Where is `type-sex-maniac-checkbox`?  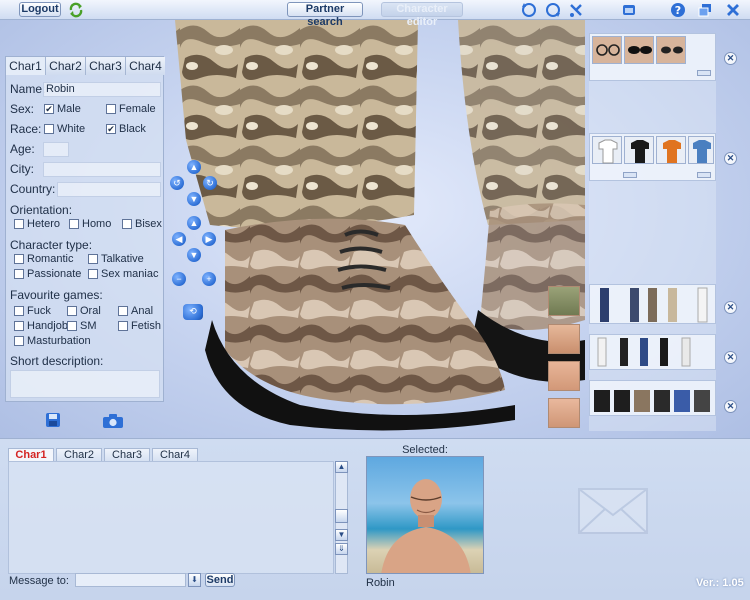 type-sex-maniac-checkbox is located at coordinates (93, 274).